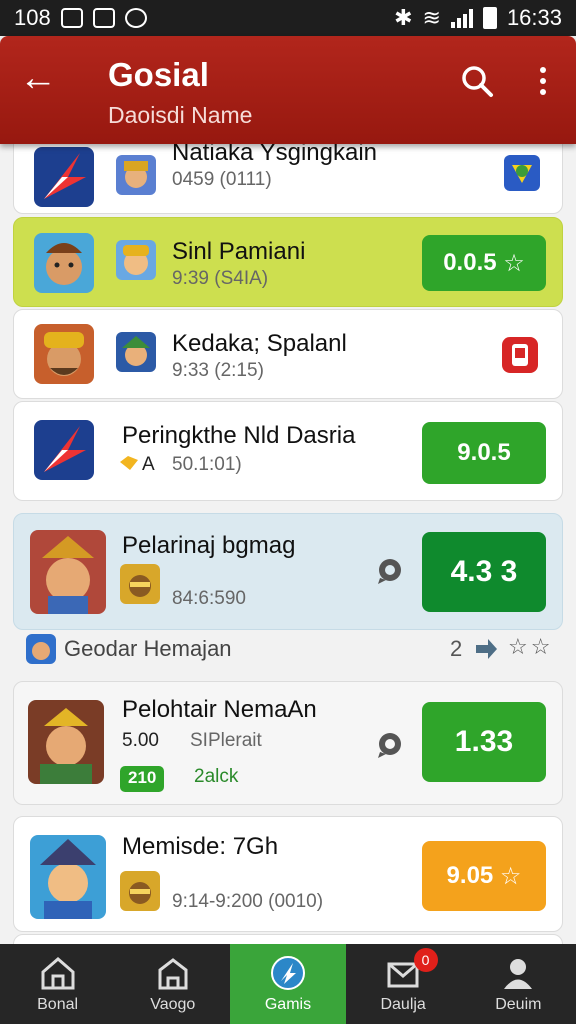 The image size is (576, 1024). Describe the element at coordinates (518, 1004) in the screenshot. I see `nav-label: Deuim` at that location.